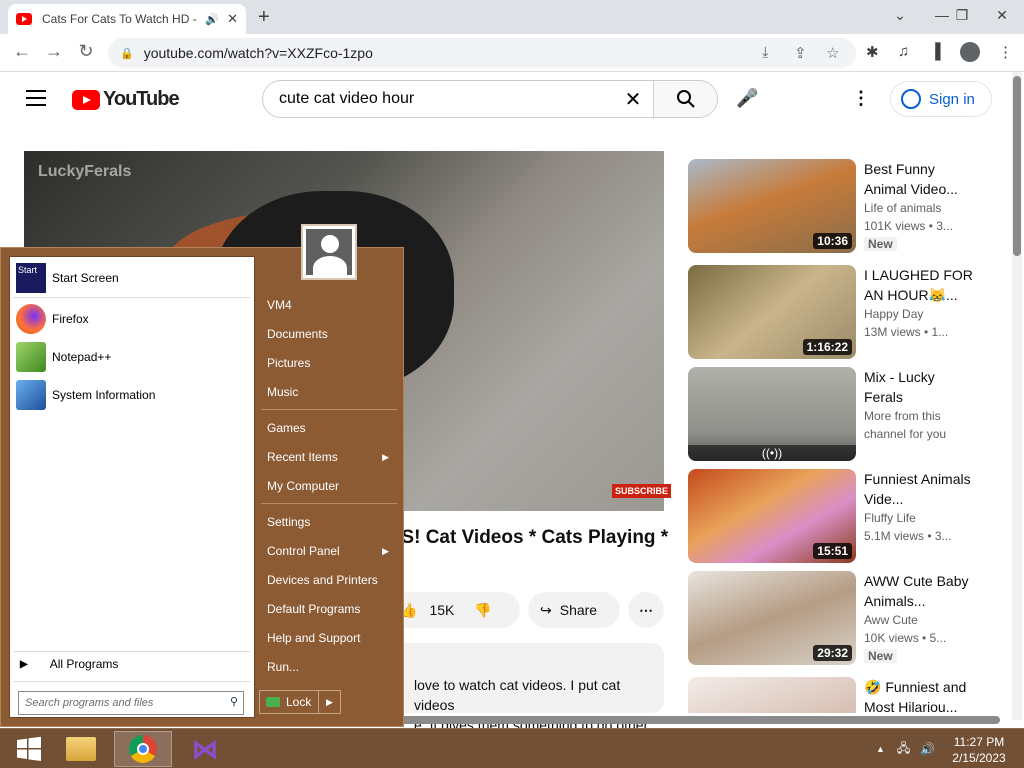  What do you see at coordinates (832, 53) in the screenshot?
I see `bookmark-star-icon: ☆` at bounding box center [832, 53].